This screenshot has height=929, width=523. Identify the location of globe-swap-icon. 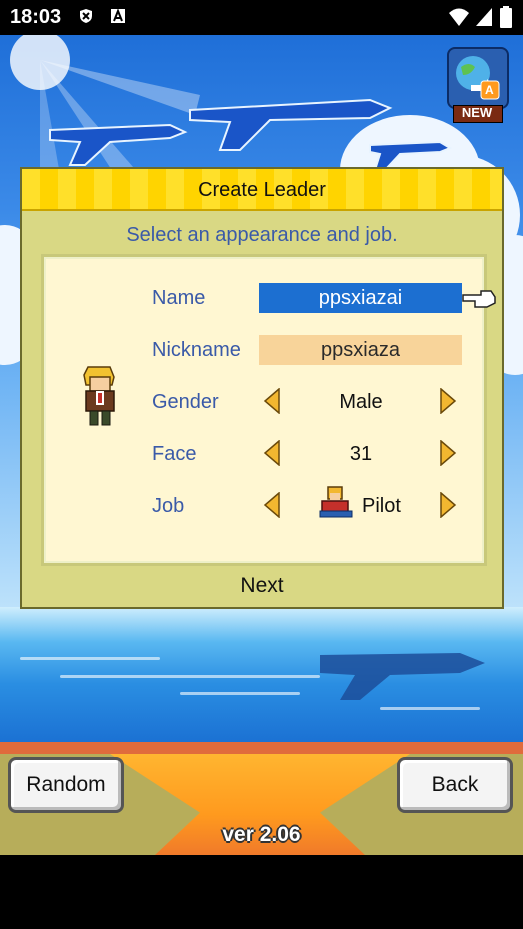
(478, 78).